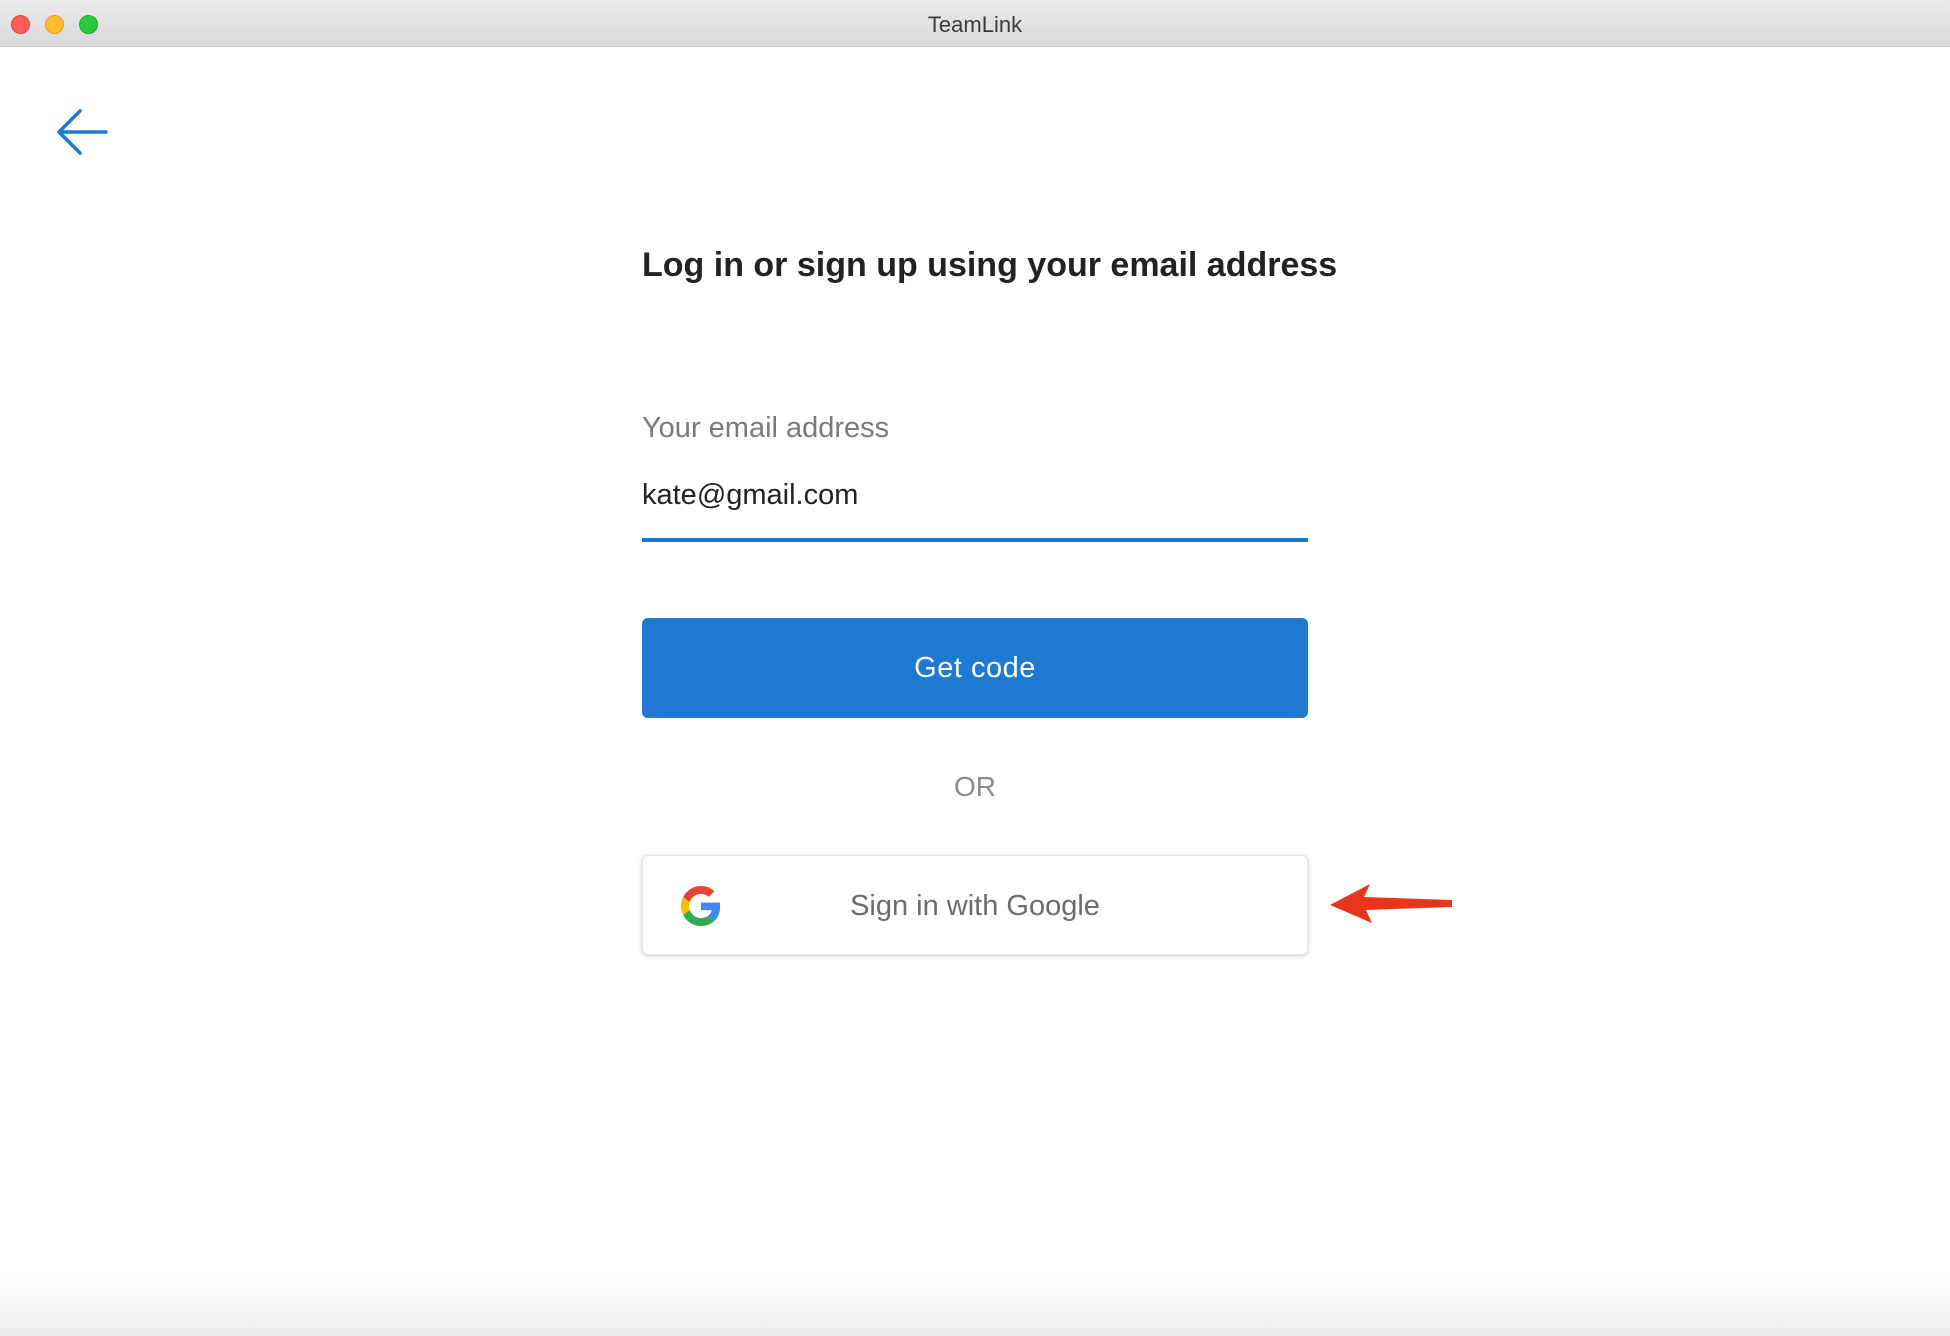 This screenshot has width=1950, height=1336. I want to click on sign-in-with-google-button: Sign in with Google, so click(975, 905).